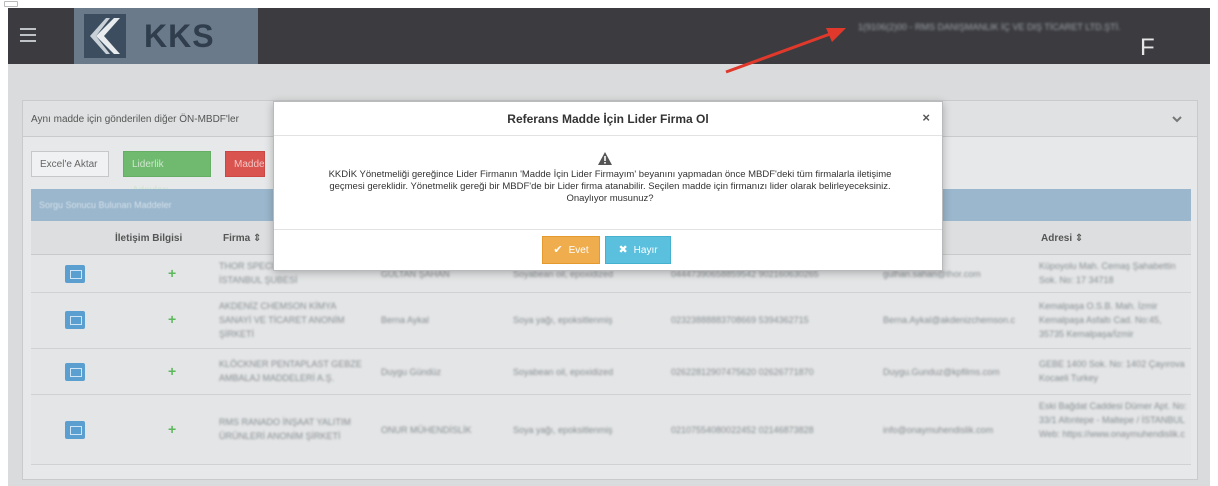 This screenshot has width=1218, height=486. Describe the element at coordinates (11, 4) in the screenshot. I see `window-indicator-icon` at that location.